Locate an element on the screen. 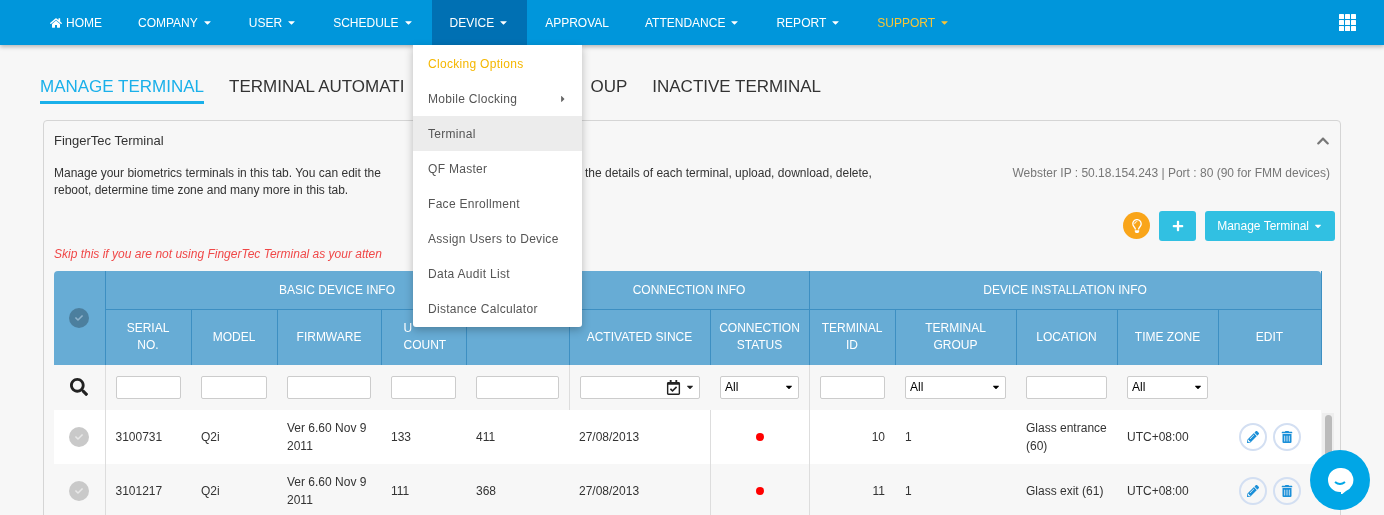 The height and width of the screenshot is (515, 1384). dropdown-menu-item: Mobile Clocking is located at coordinates (497, 98).